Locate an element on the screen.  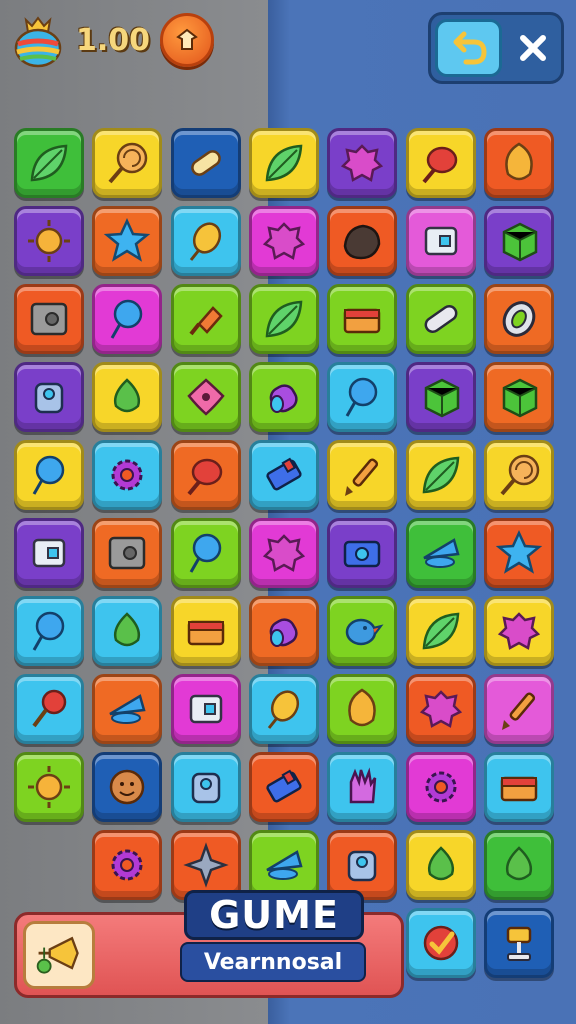
star-icon is located at coordinates (127, 240).